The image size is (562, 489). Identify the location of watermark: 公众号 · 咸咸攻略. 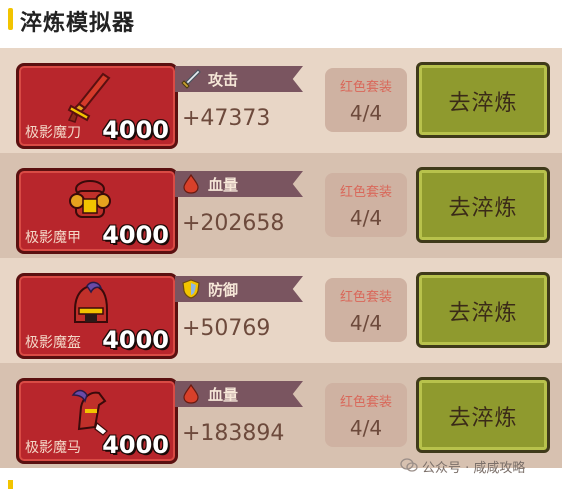
(474, 468).